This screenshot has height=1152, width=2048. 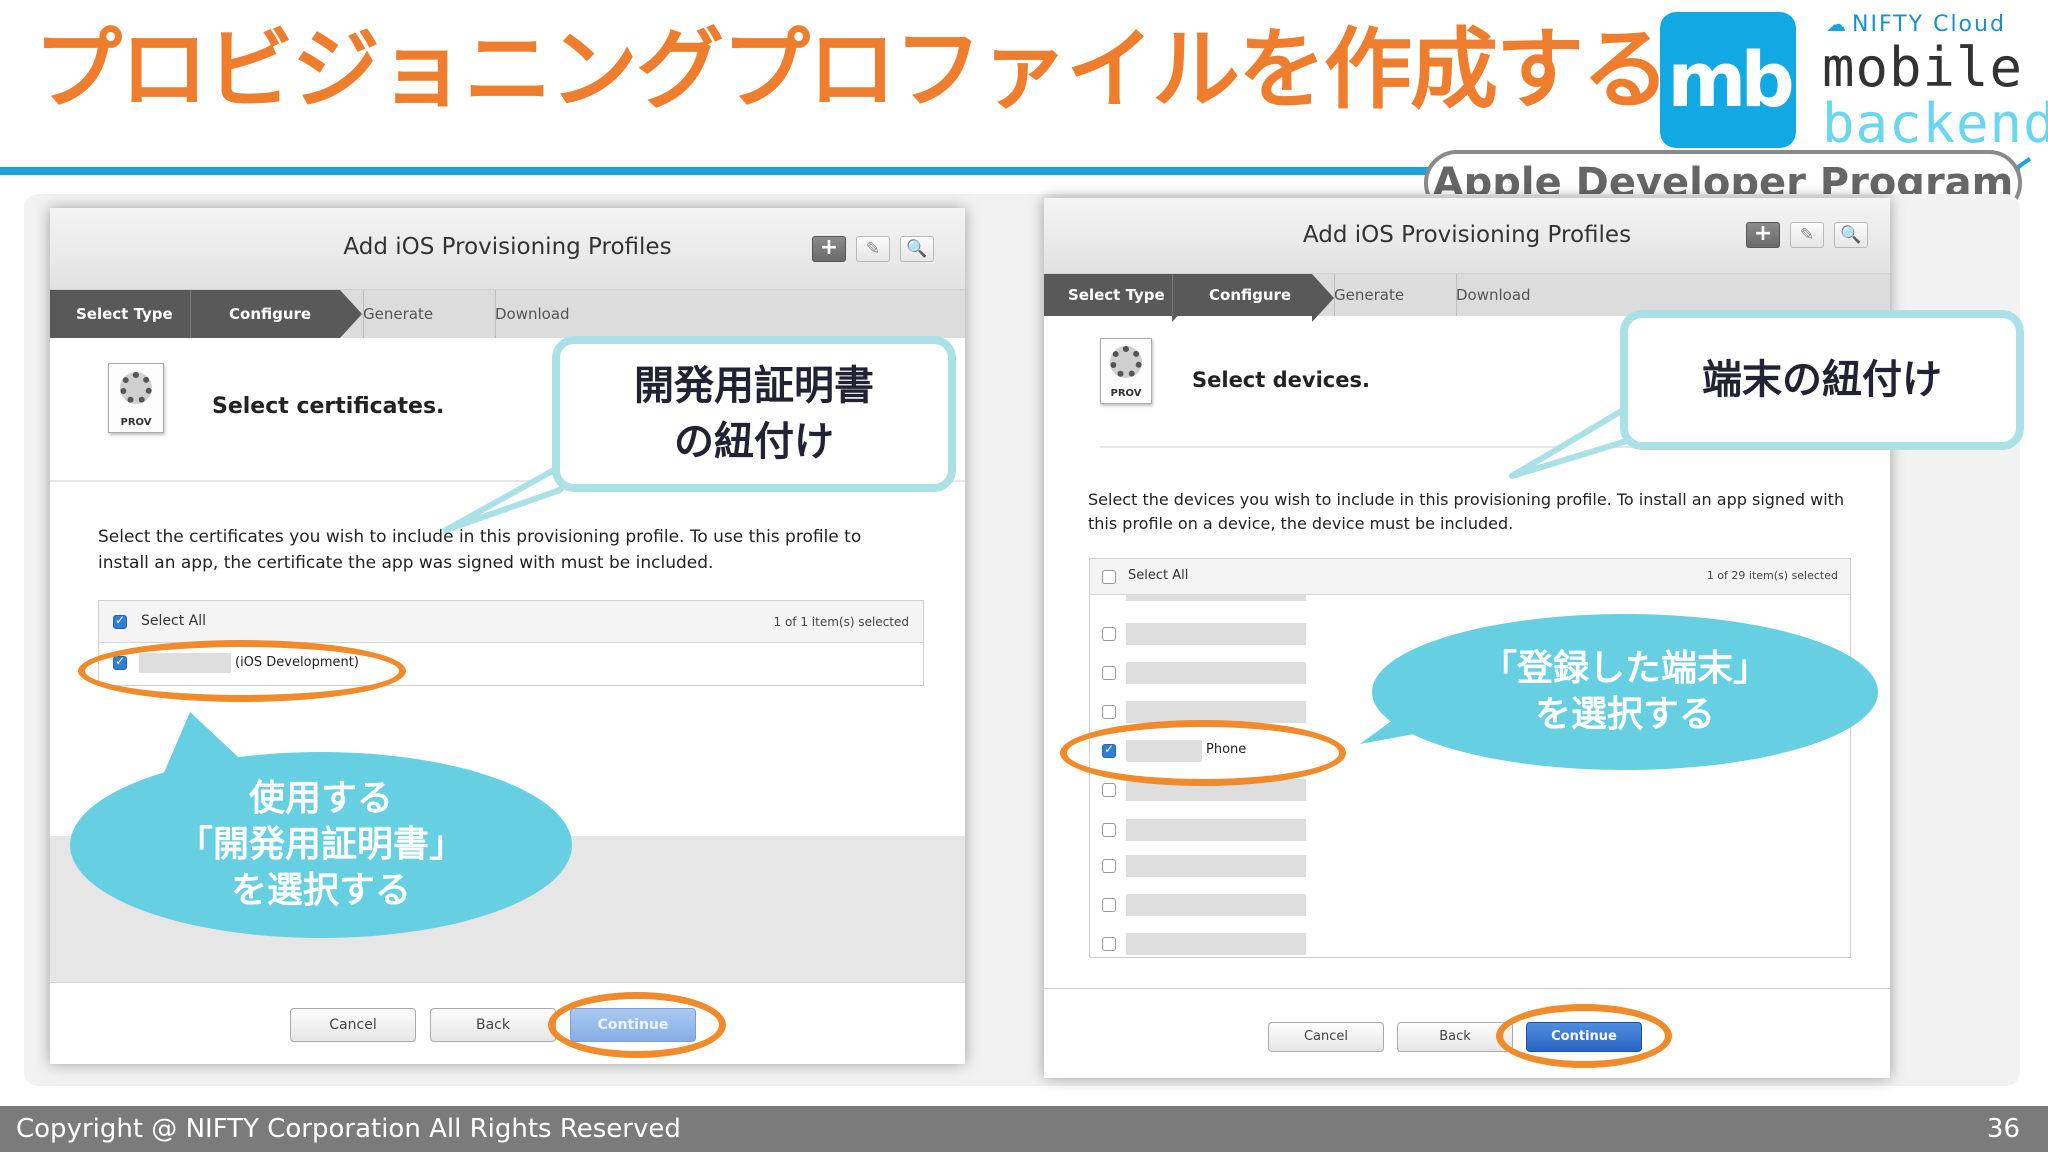 I want to click on logo-company: ☁ NIFTY Cloud, so click(x=1916, y=24).